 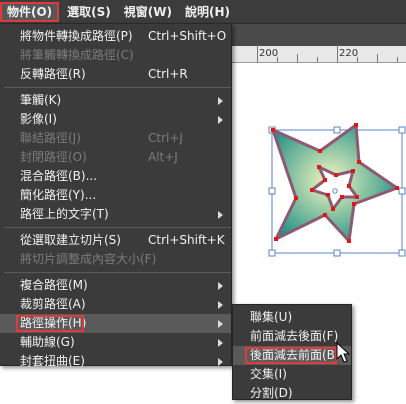 What do you see at coordinates (77, 55) in the screenshot?
I see `menu-item-label: 將筆觸轉換成路徑(C)` at bounding box center [77, 55].